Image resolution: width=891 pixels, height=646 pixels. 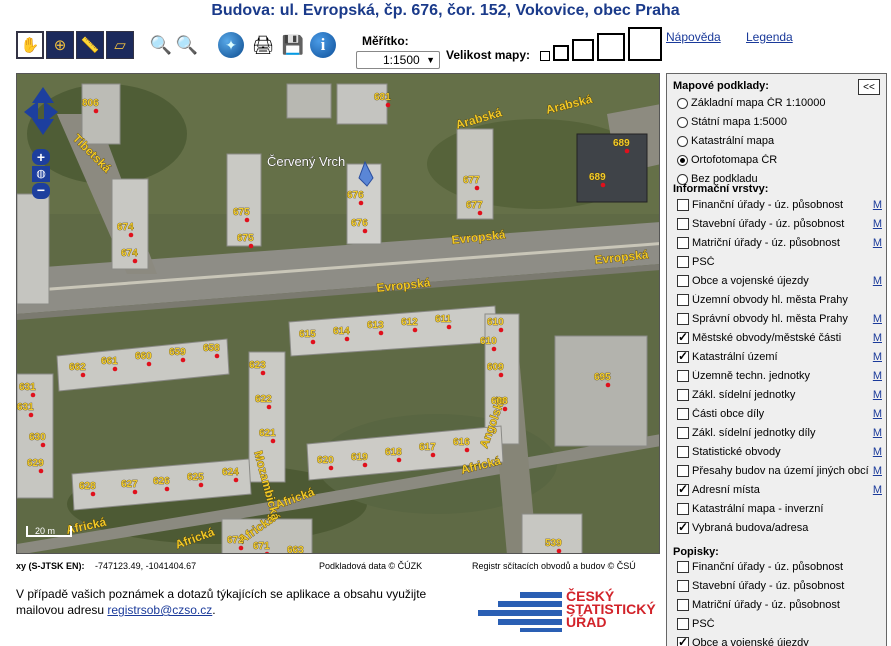 I want to click on help-link: Nápověda, so click(x=693, y=37).